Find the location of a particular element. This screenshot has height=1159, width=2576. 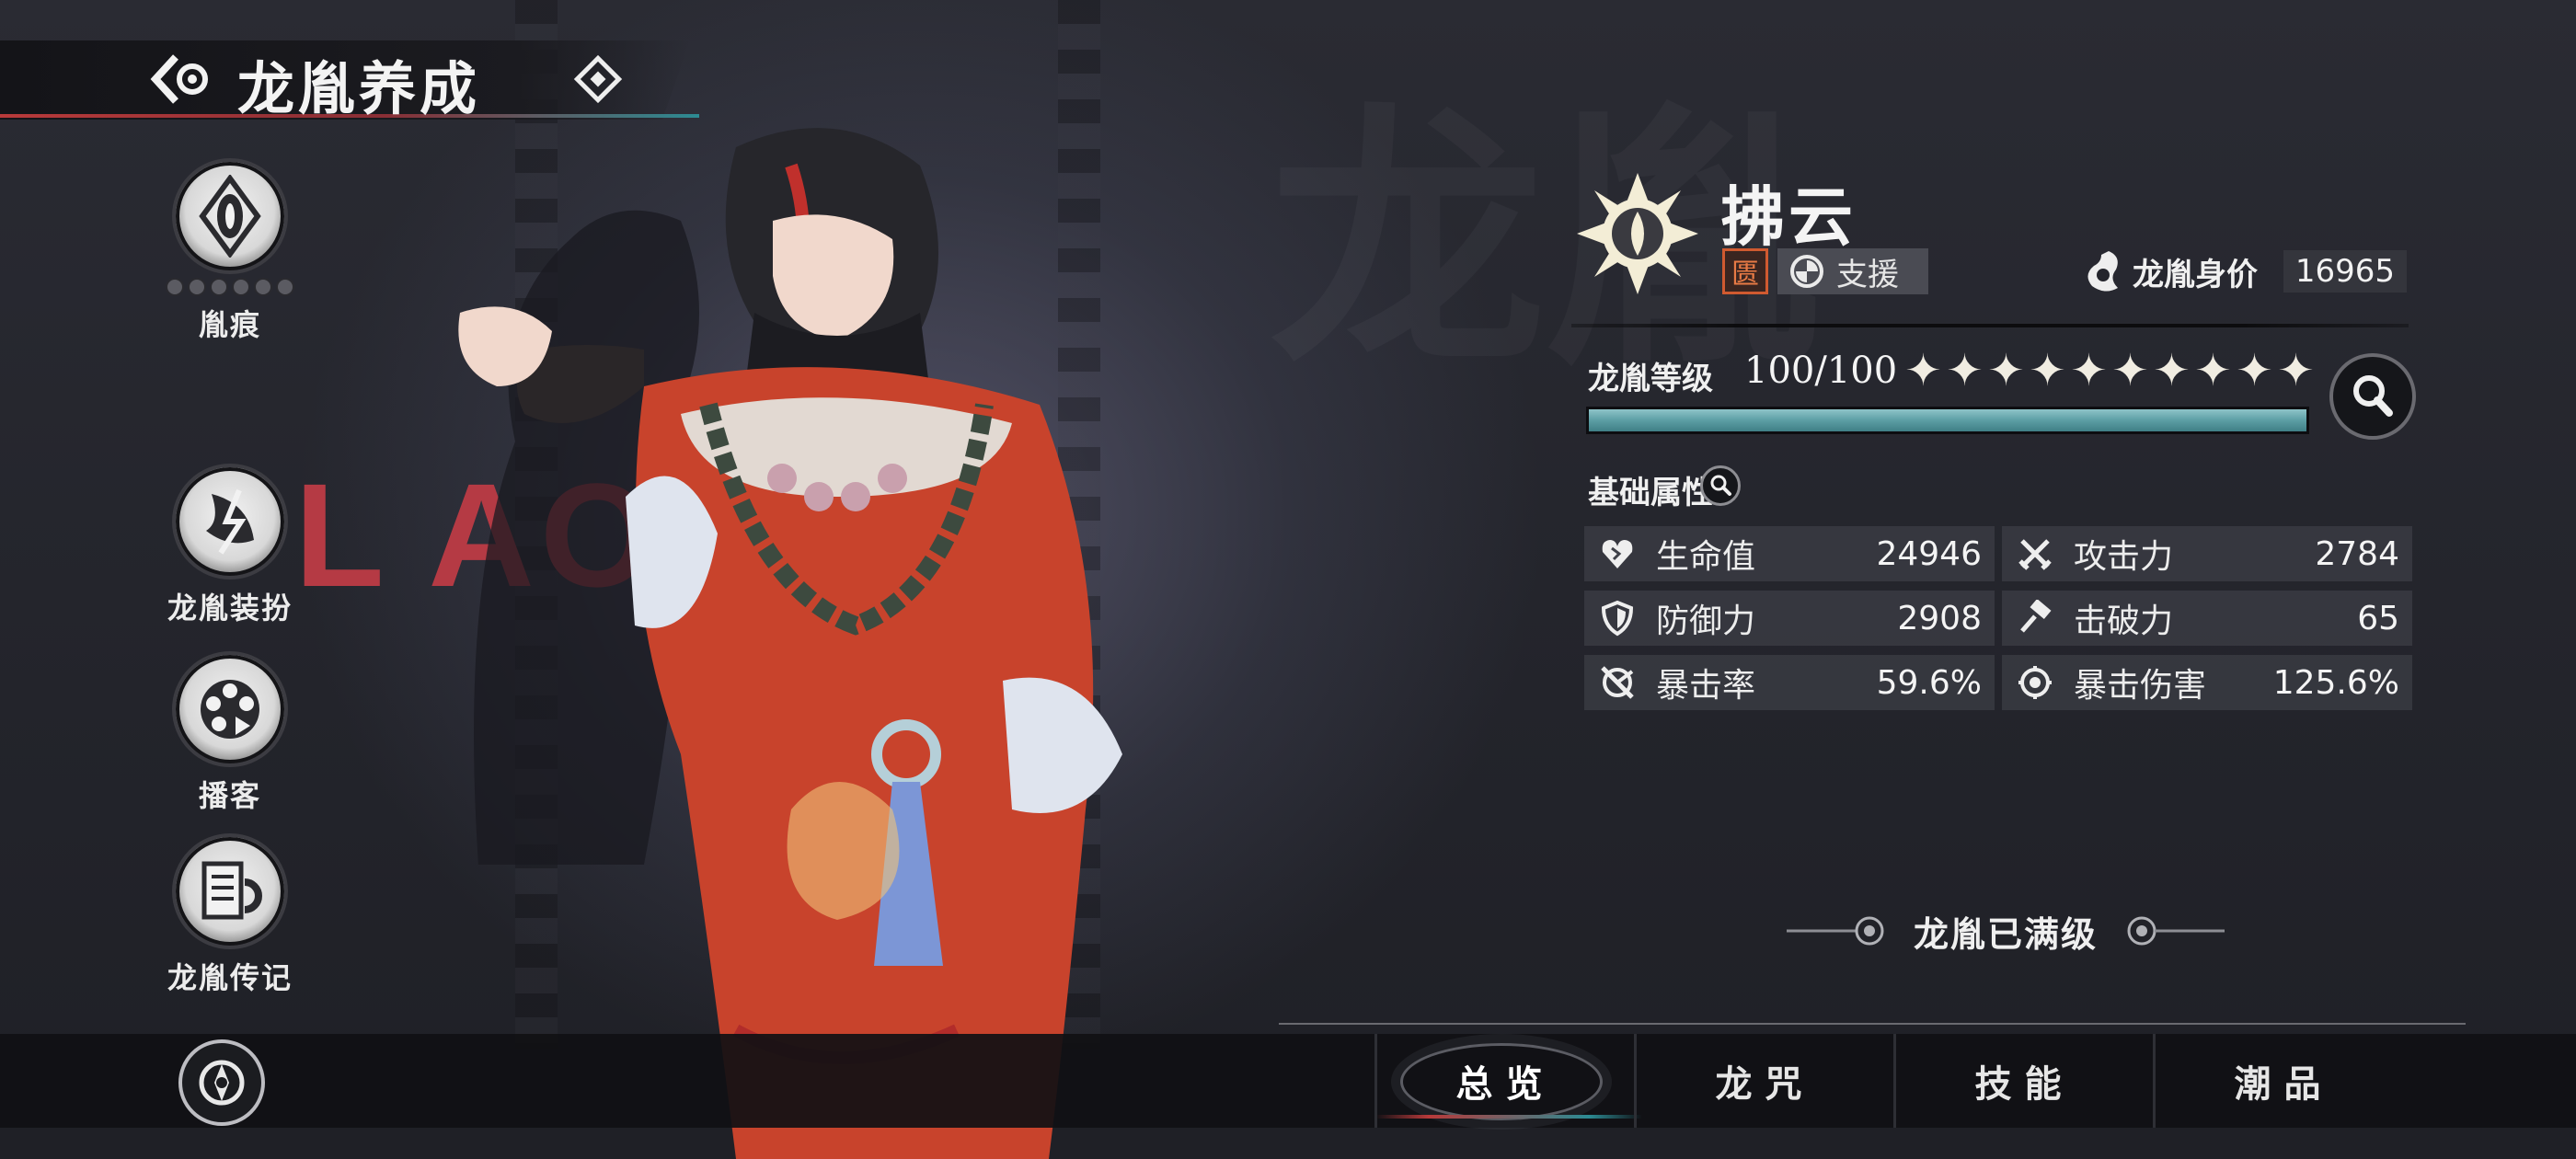

heart-icon is located at coordinates (1617, 554).